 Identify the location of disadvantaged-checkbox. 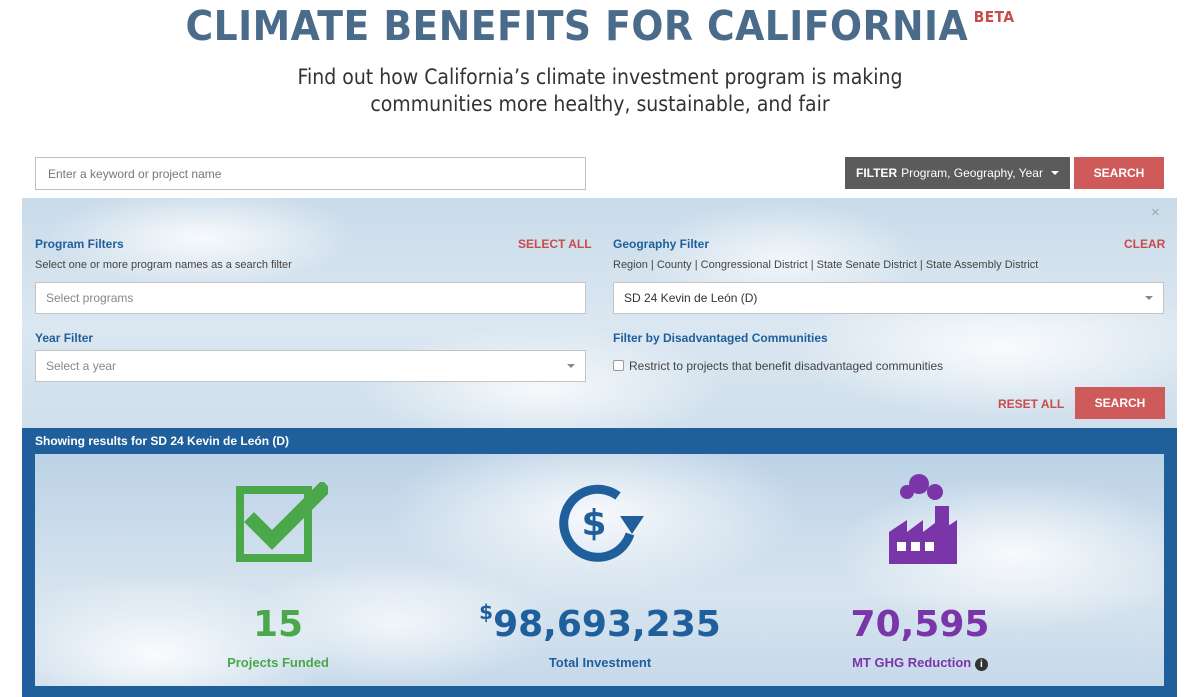
(618, 365).